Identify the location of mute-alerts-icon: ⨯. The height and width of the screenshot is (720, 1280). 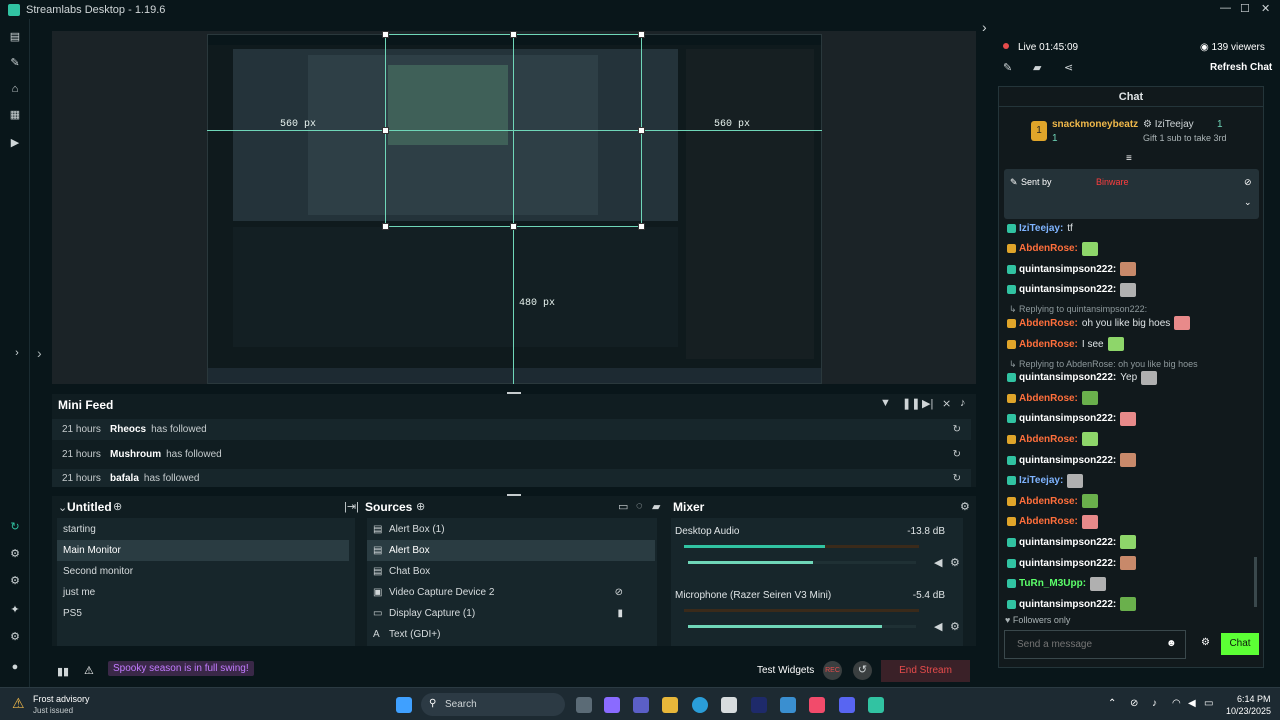
(946, 403).